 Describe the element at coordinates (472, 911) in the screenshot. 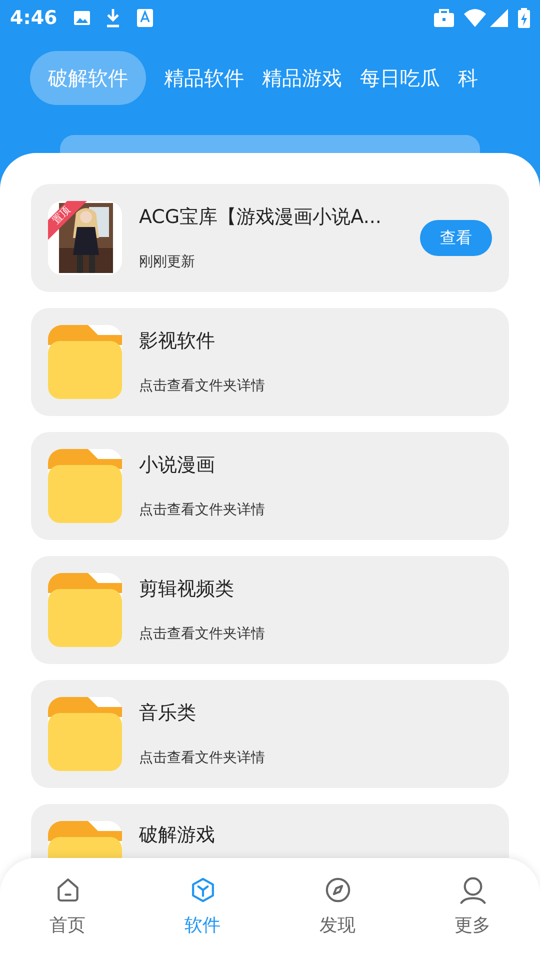

I see `nav-tab: 更多` at that location.